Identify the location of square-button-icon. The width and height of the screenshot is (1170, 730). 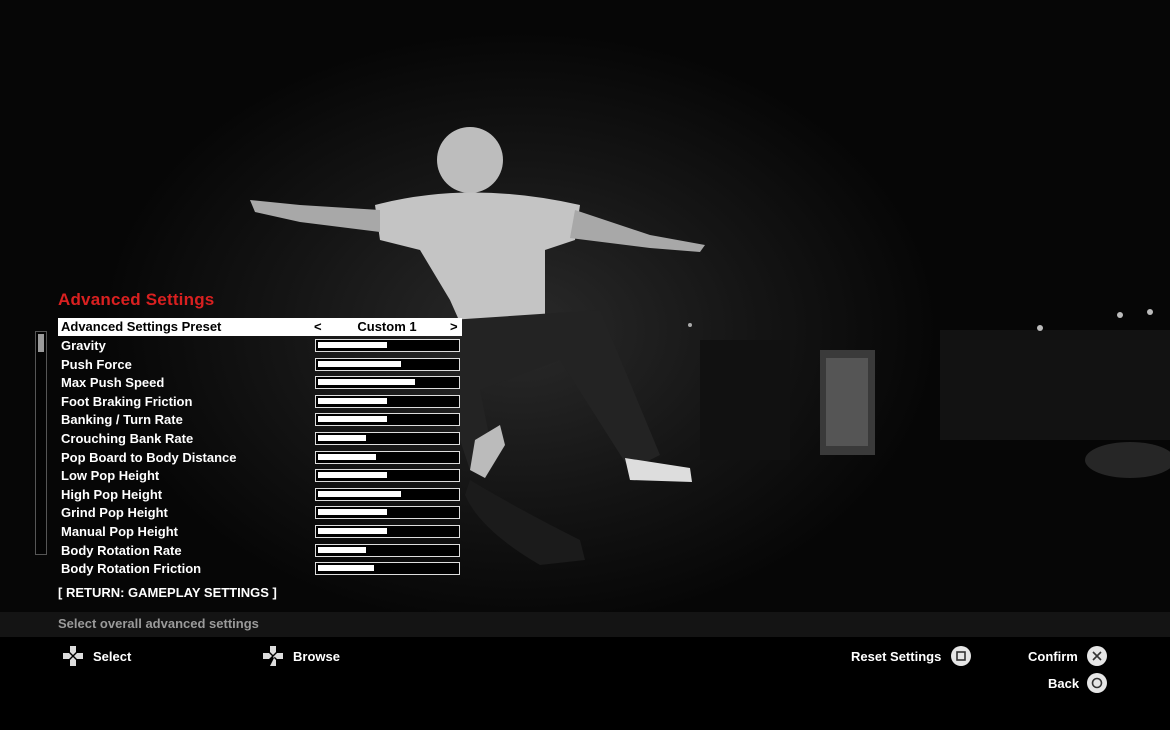
(961, 656).